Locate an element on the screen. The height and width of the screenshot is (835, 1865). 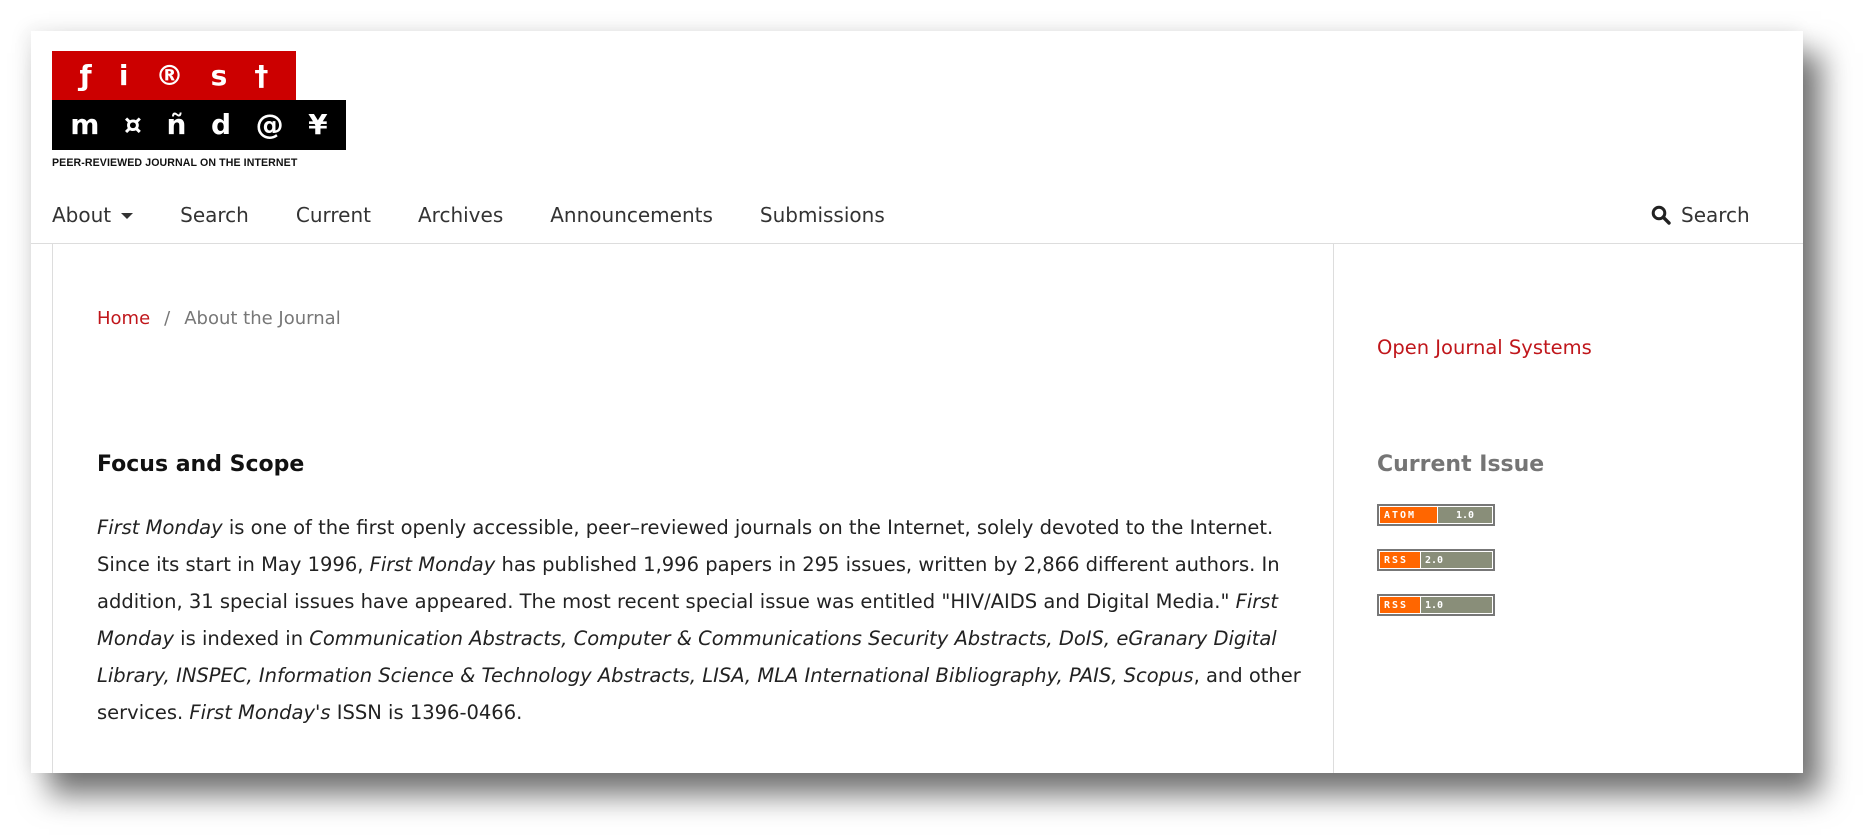
logo-glyph: s is located at coordinates (219, 75).